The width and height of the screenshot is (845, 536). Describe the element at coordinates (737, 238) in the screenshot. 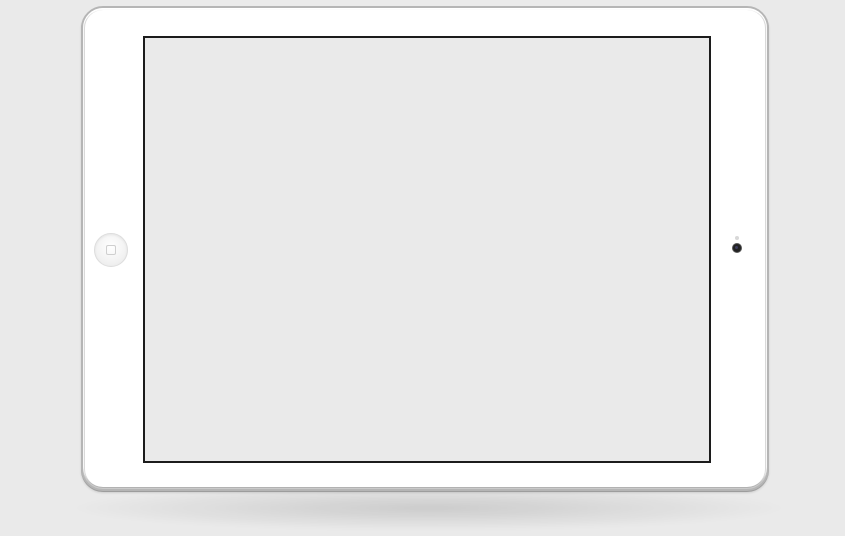

I see `sensor-dot-icon` at that location.